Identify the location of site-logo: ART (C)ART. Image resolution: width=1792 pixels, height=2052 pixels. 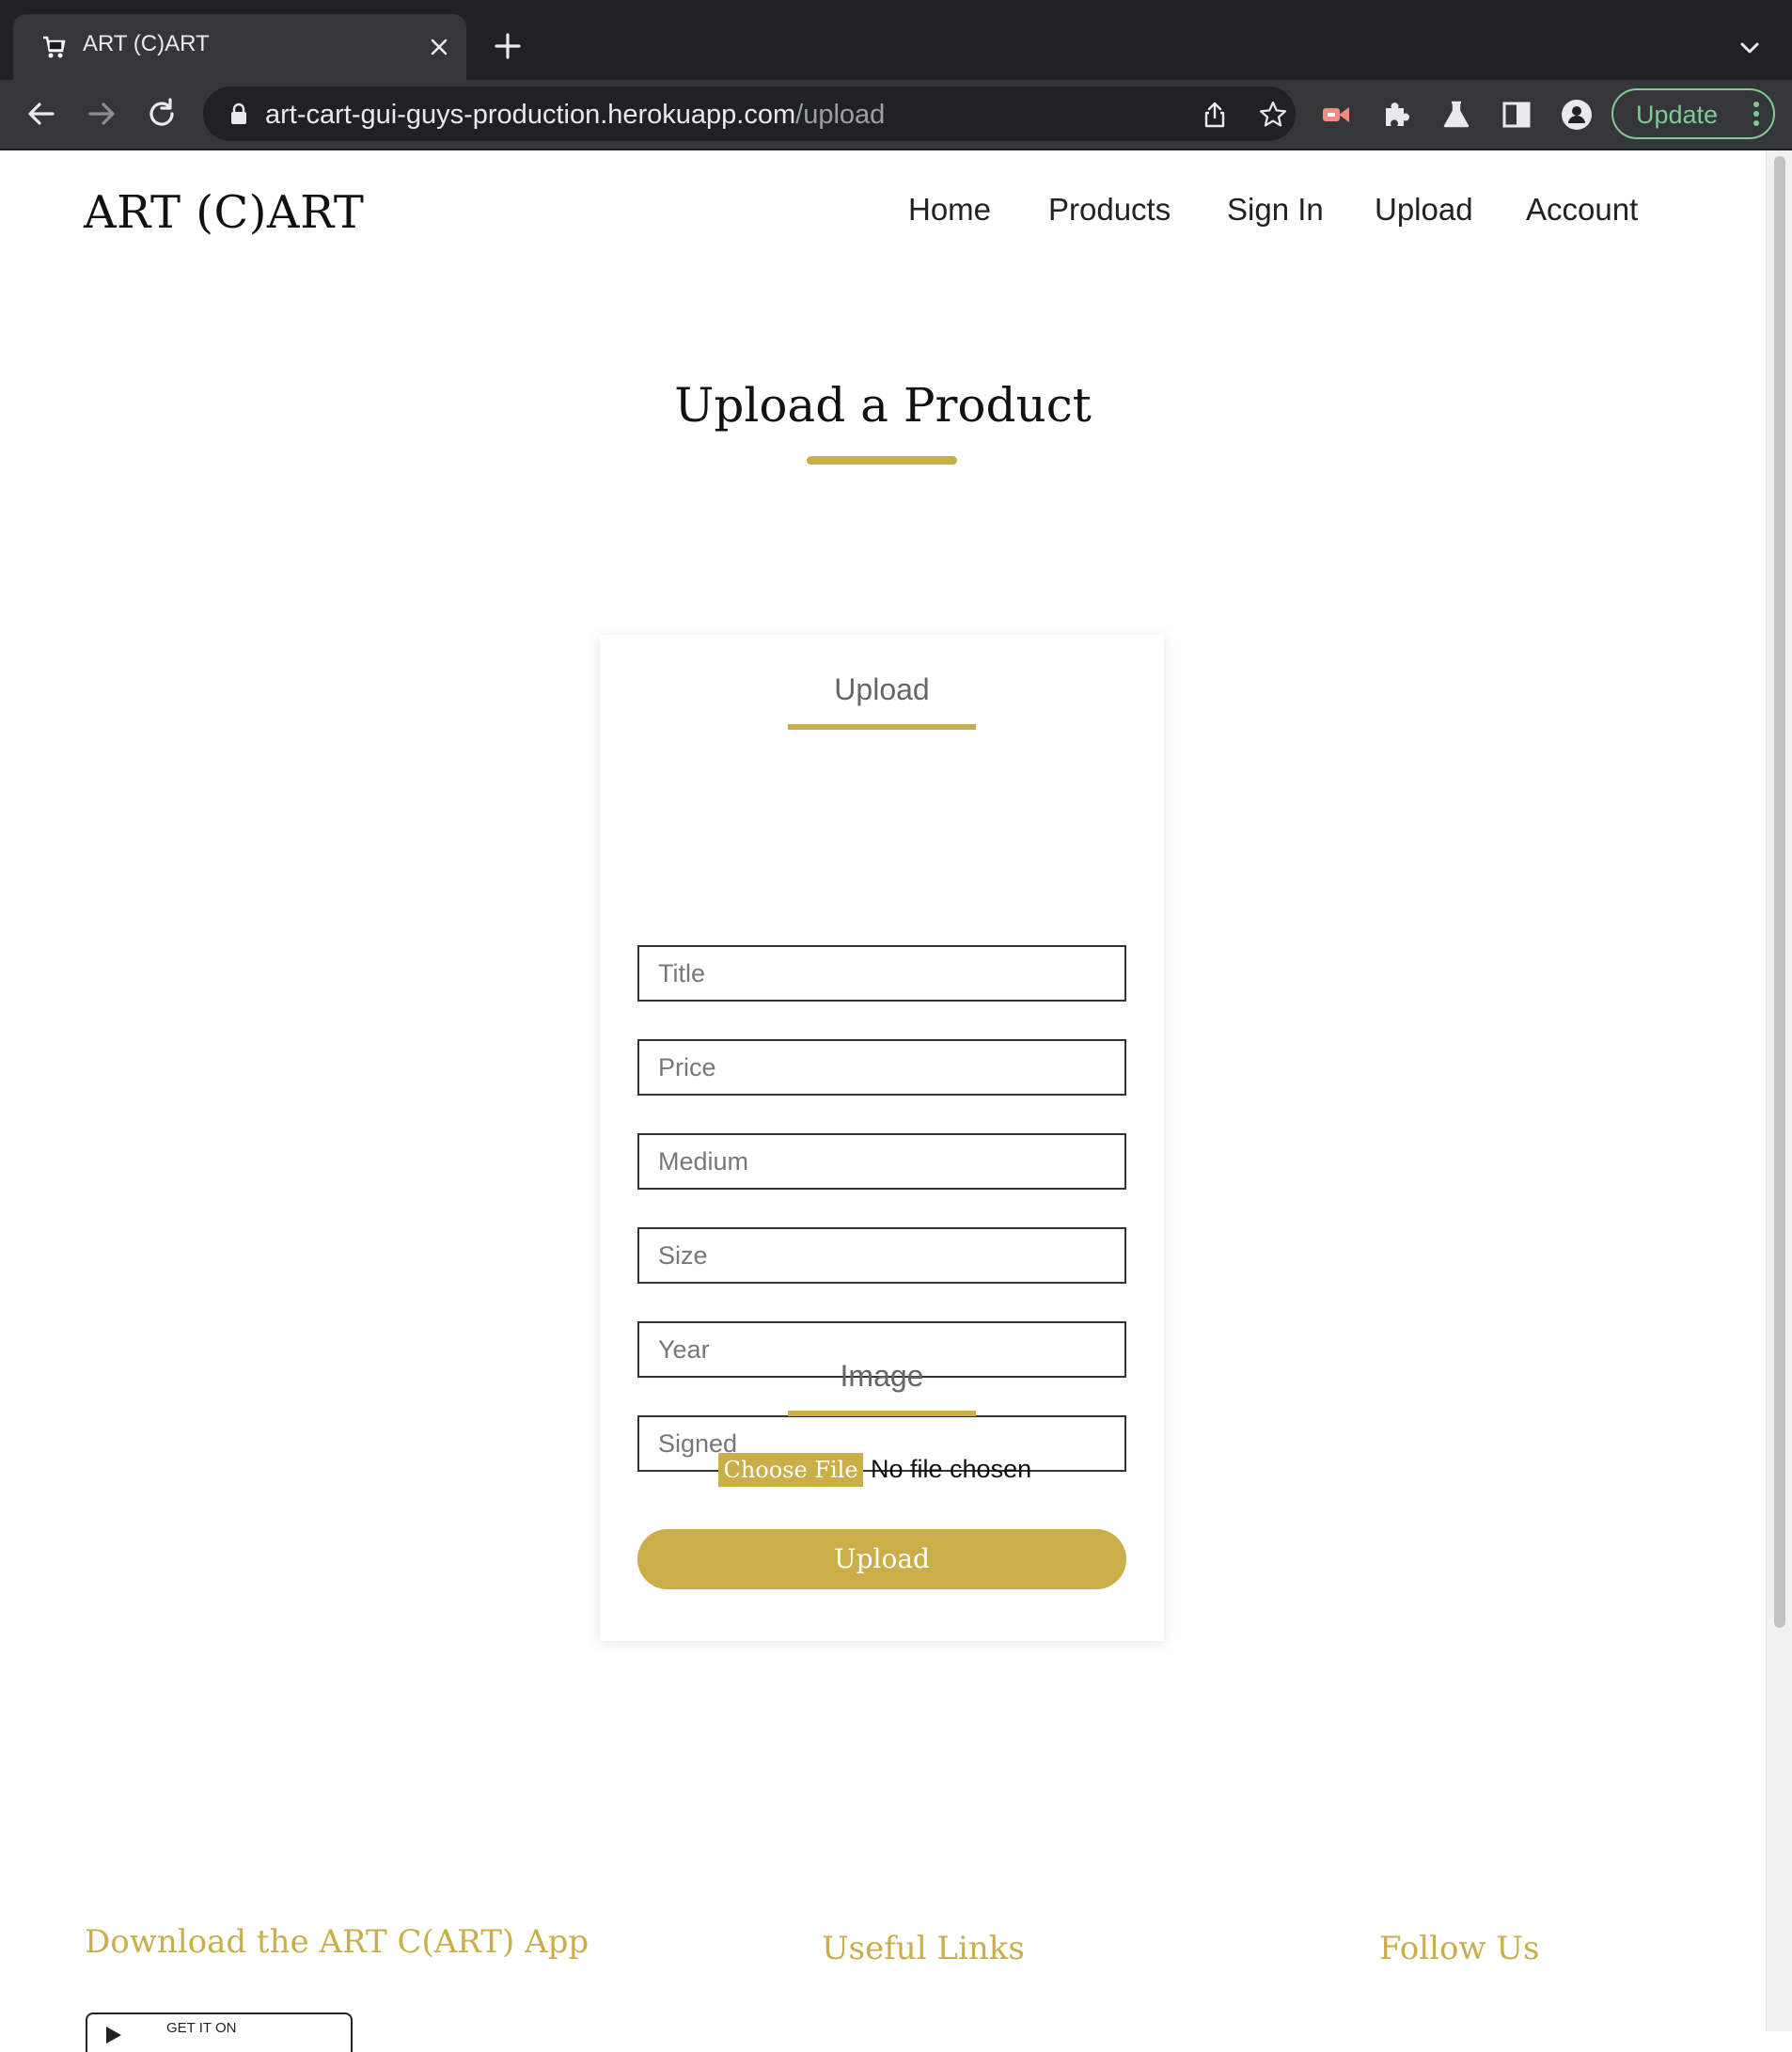
(224, 212).